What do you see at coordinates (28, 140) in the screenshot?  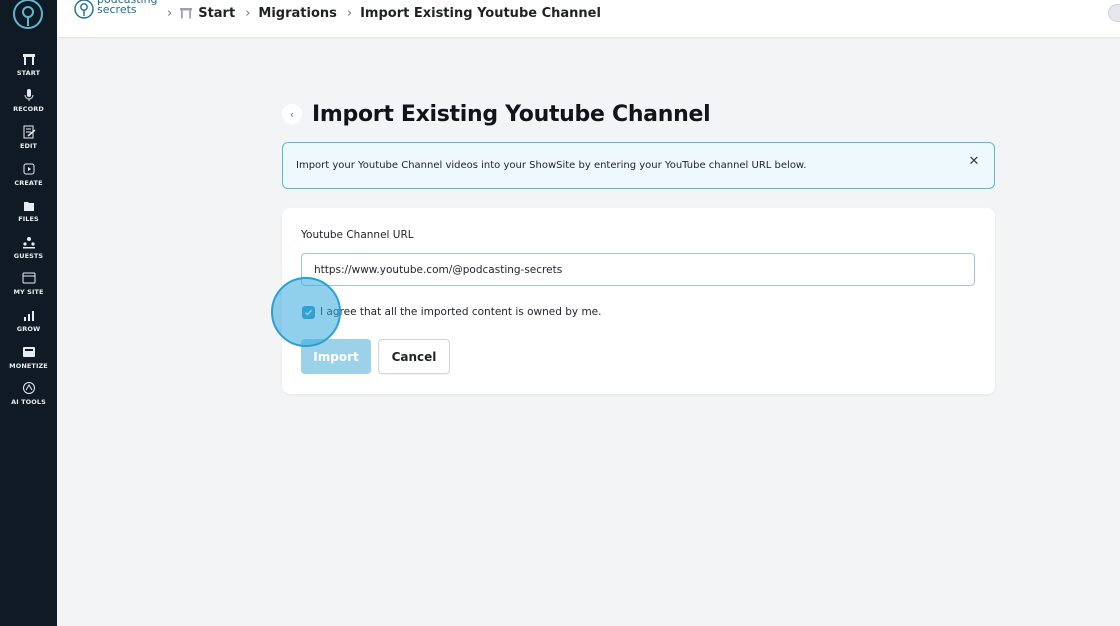 I see `sidebar-item-edit: EDIT` at bounding box center [28, 140].